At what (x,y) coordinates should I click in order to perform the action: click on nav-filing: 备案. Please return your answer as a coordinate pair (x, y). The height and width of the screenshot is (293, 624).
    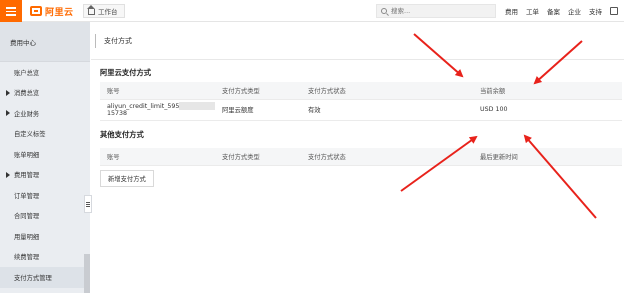
    Looking at the image, I should click on (553, 11).